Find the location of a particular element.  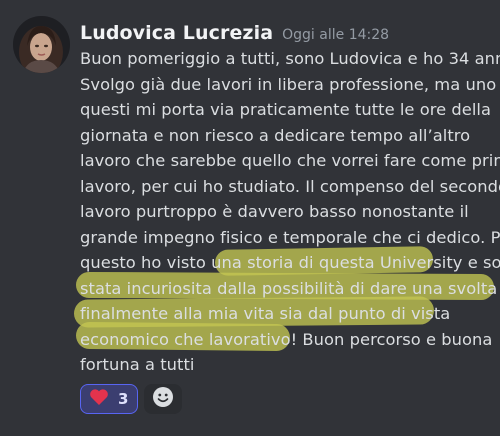

highlighted-text: economico che lavorativo! is located at coordinates (189, 339).